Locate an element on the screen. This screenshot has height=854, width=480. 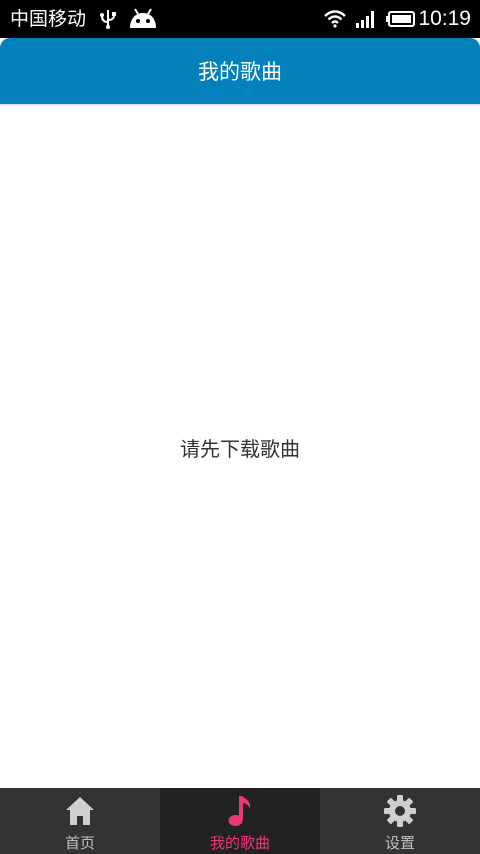
android-icon is located at coordinates (143, 18).